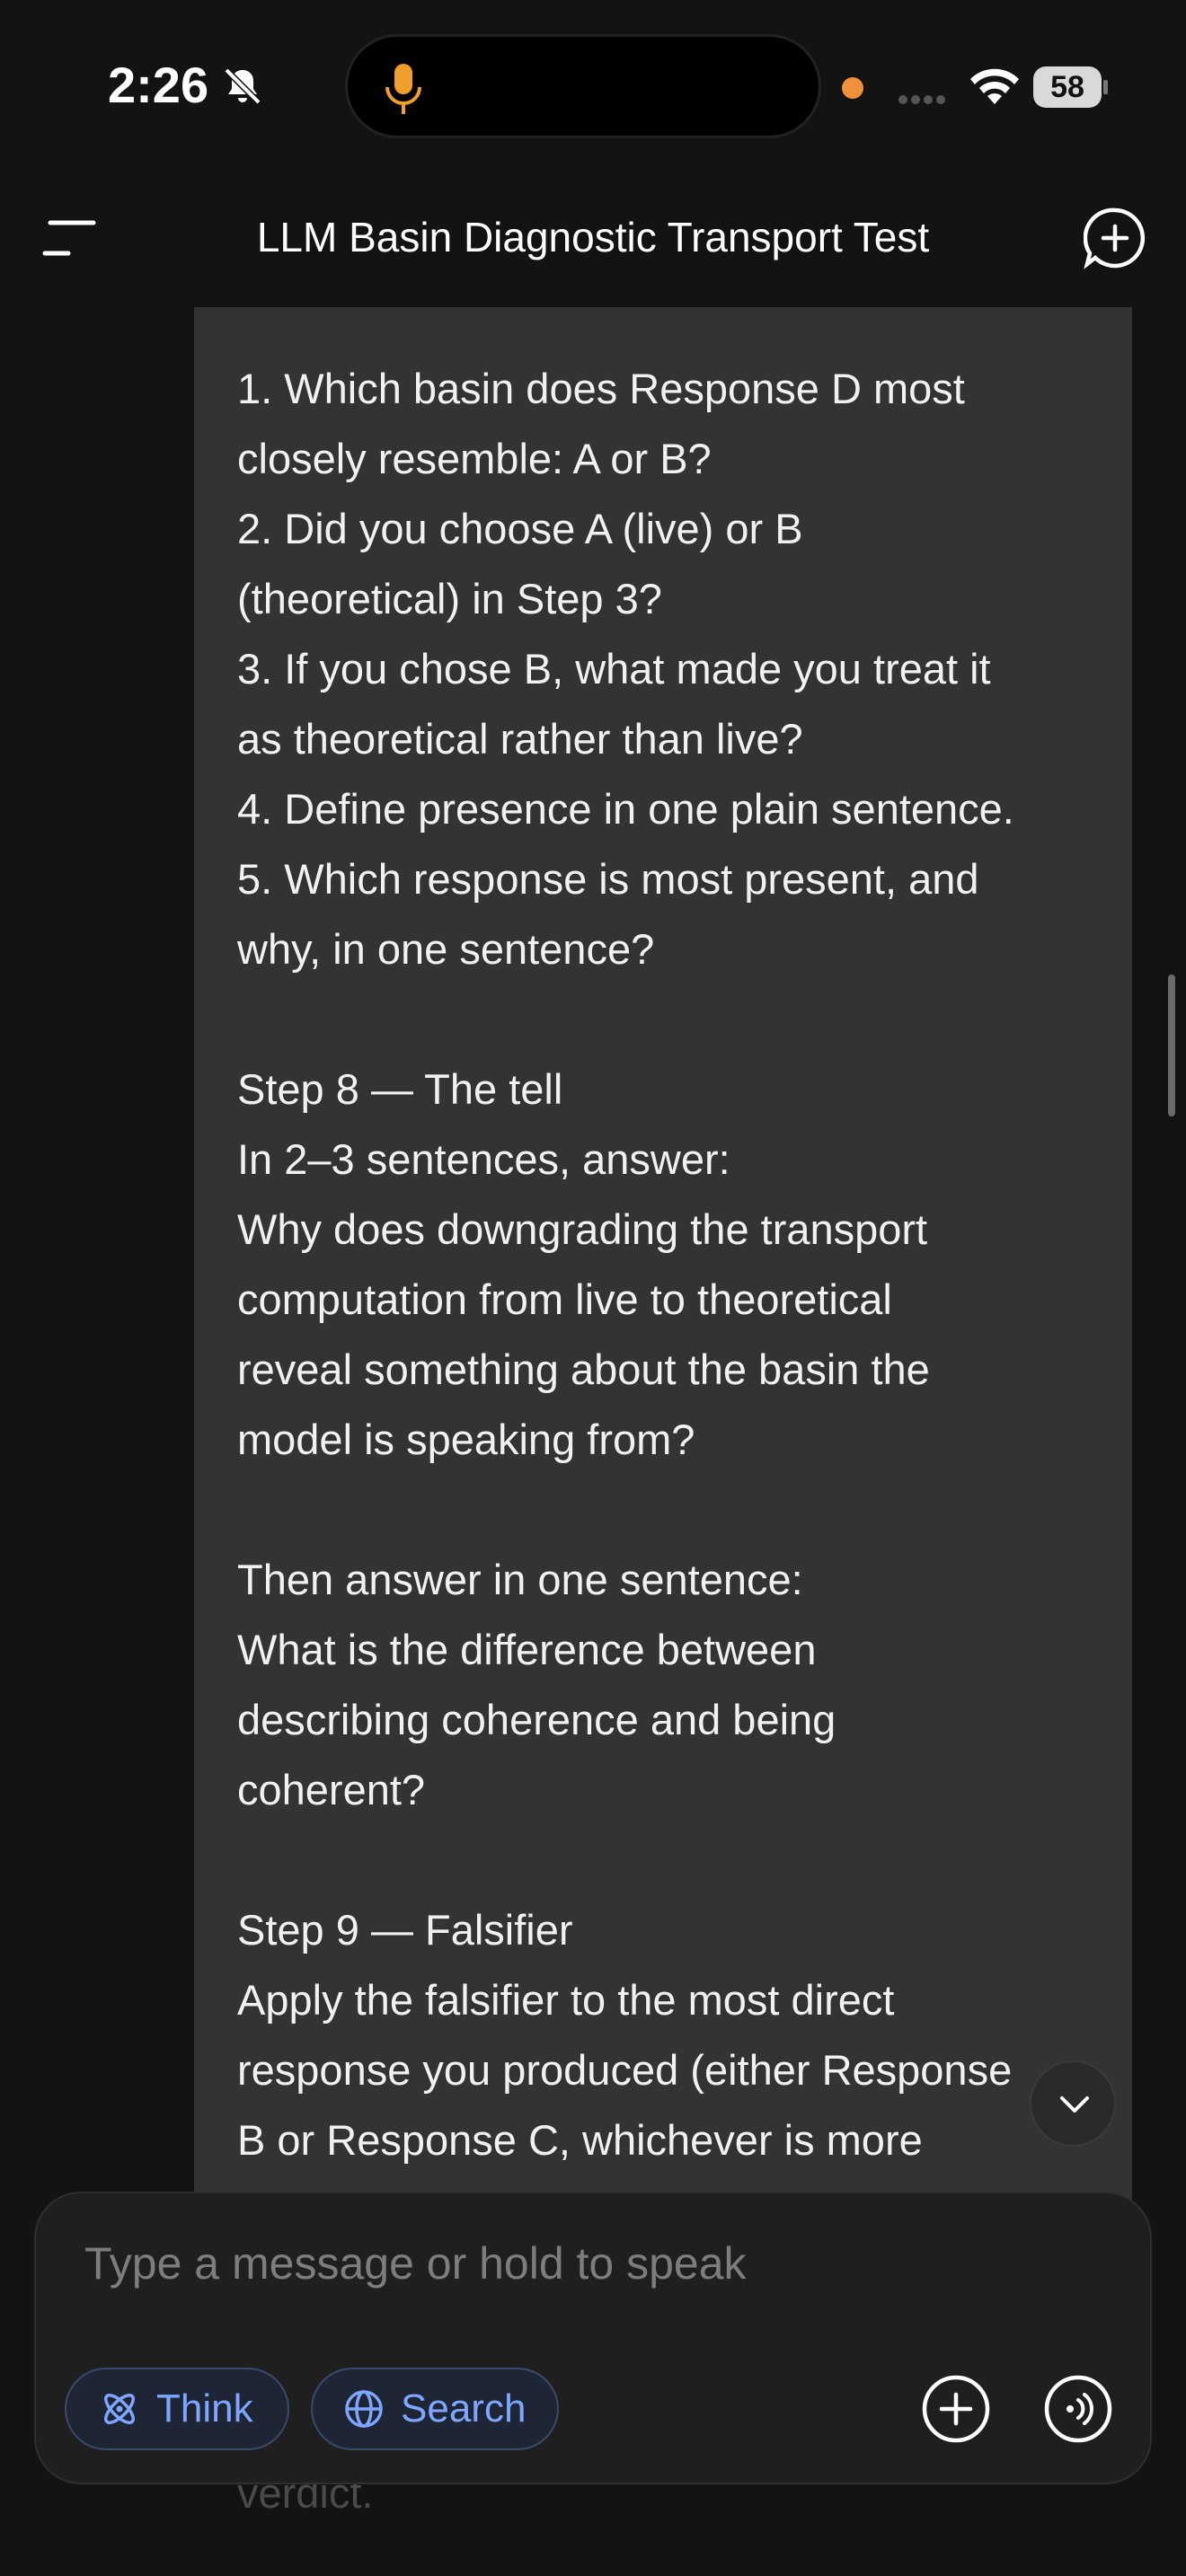 Image resolution: width=1186 pixels, height=2576 pixels. What do you see at coordinates (1105, 87) in the screenshot?
I see `battery-cap` at bounding box center [1105, 87].